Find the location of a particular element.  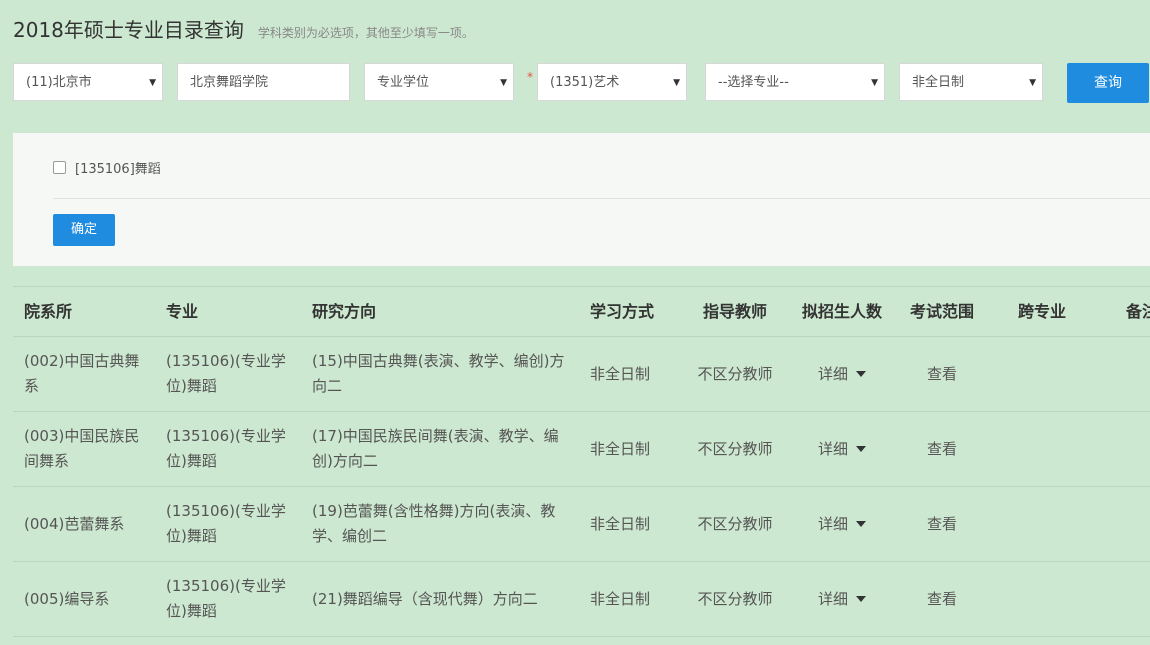

cell-direction: (21)舞蹈编导（含现代舞）方向二 is located at coordinates (425, 598).